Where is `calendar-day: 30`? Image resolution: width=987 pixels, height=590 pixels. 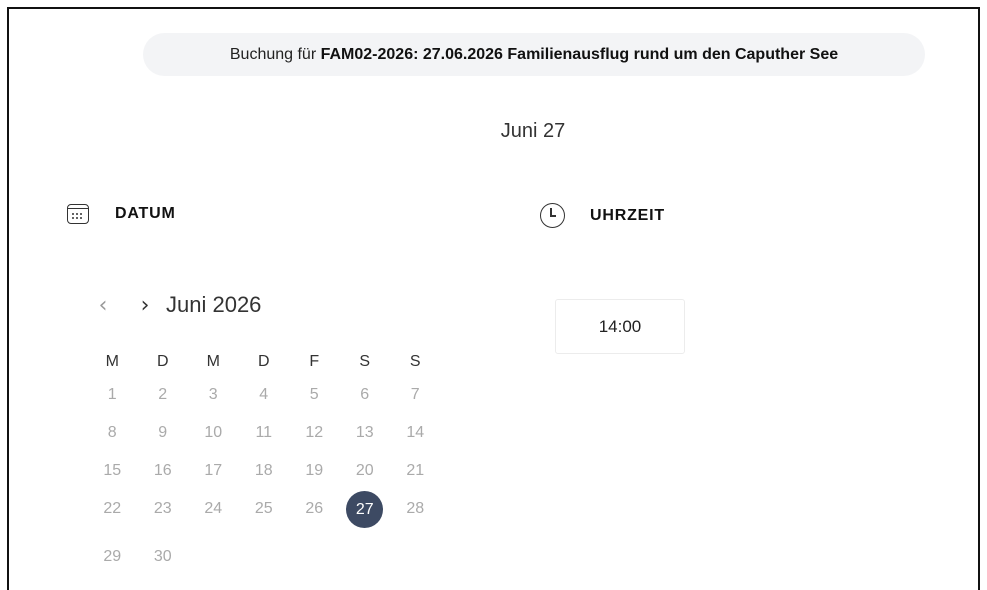
calendar-day: 30 is located at coordinates (162, 556).